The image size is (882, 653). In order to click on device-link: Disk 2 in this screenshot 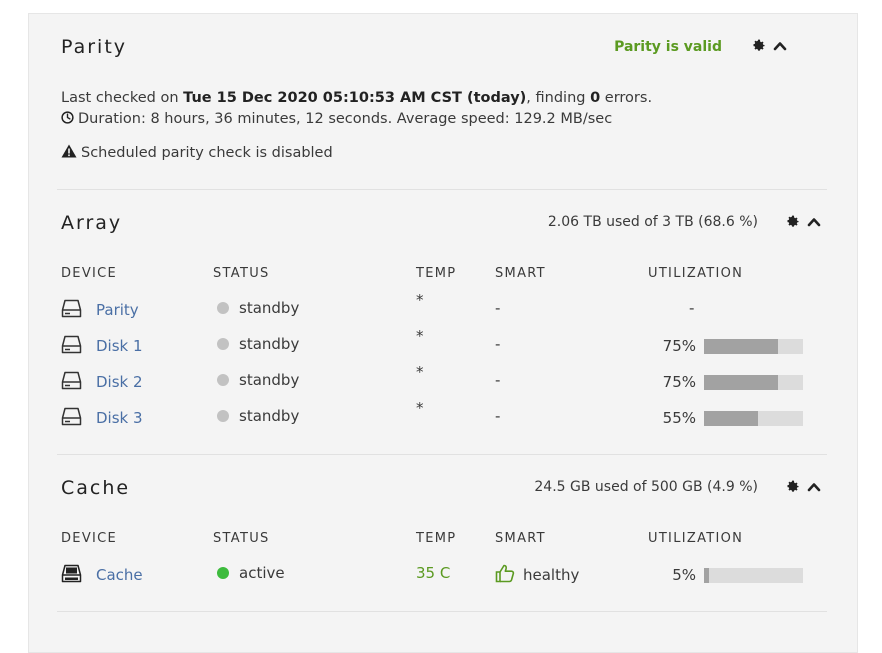, I will do `click(119, 382)`.